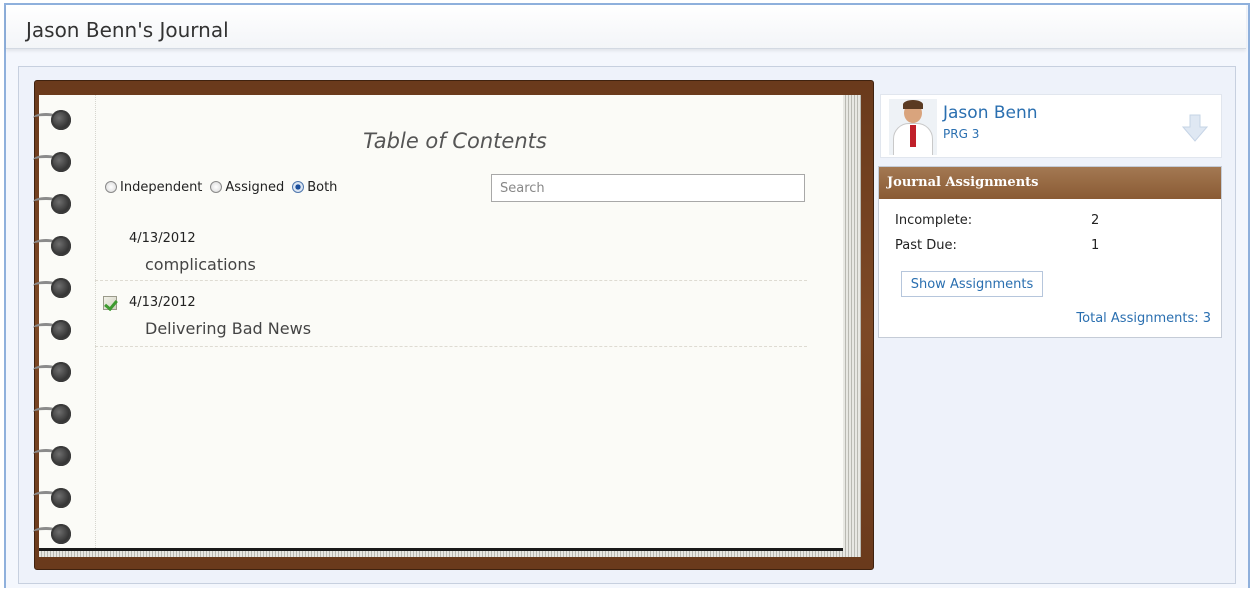 The width and height of the screenshot is (1252, 590). I want to click on entry-title-link: Delivering Bad News, so click(228, 328).